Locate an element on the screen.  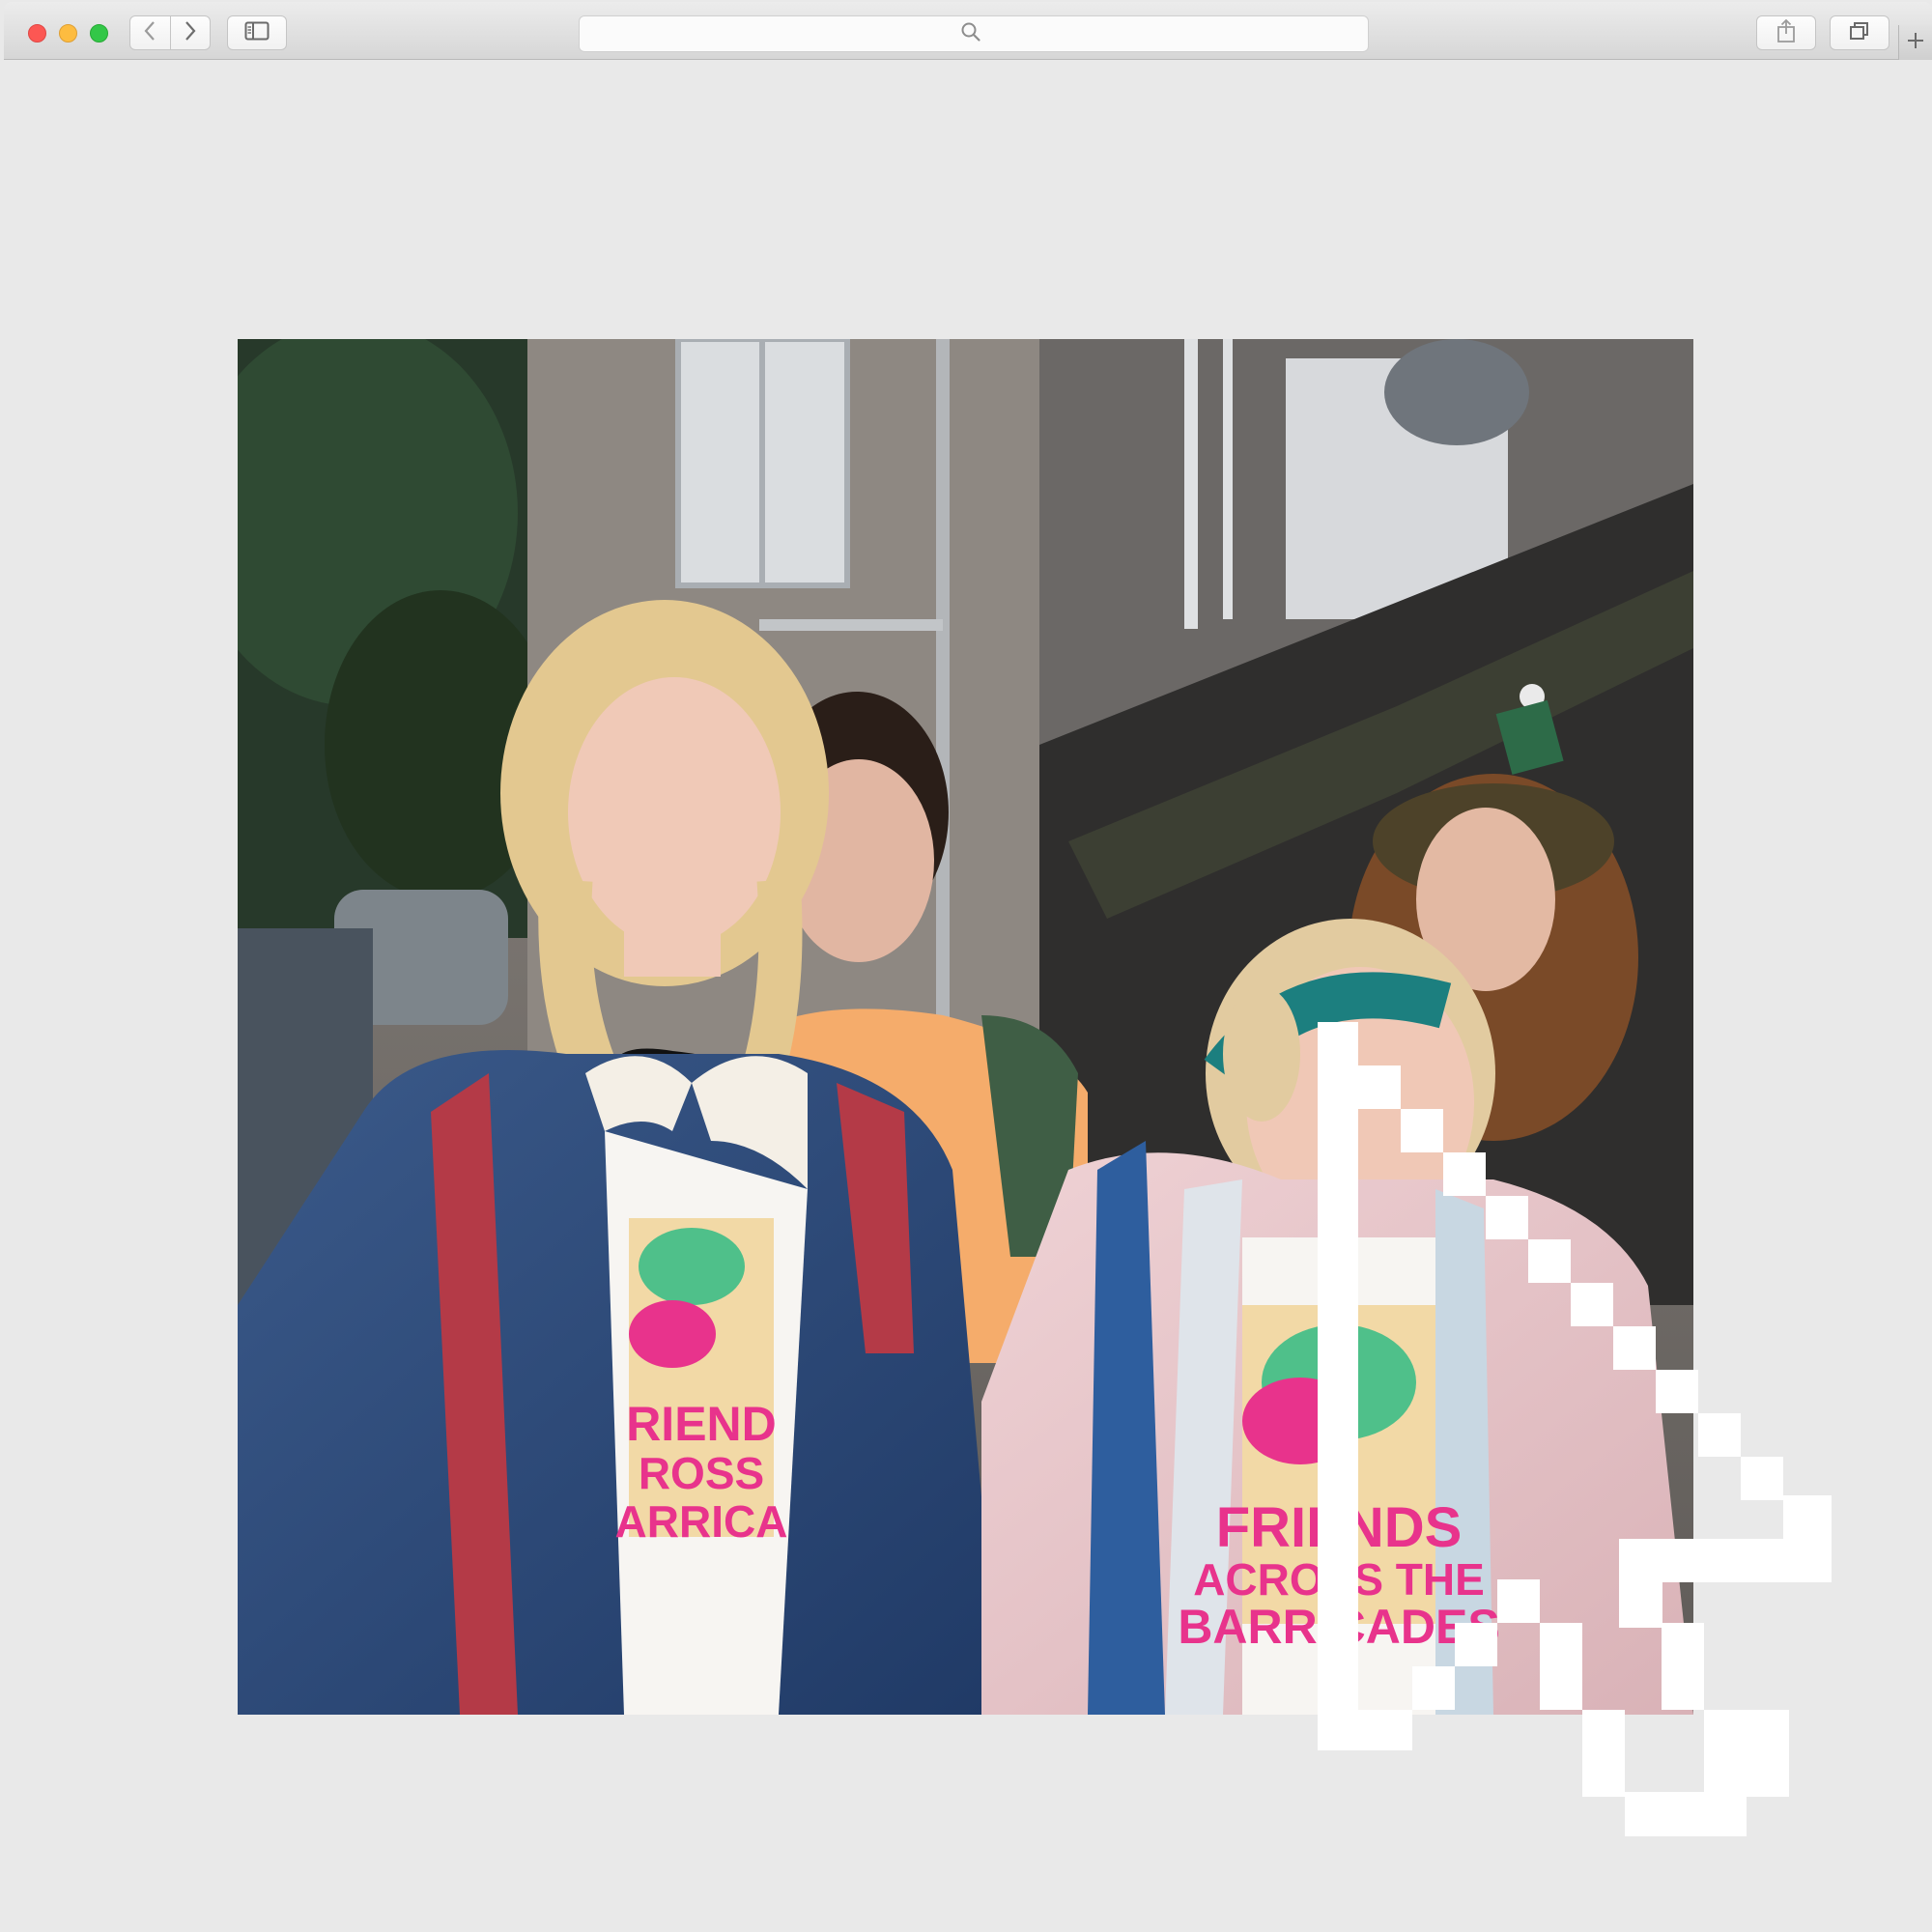
chevron-left-icon is located at coordinates (149, 33).